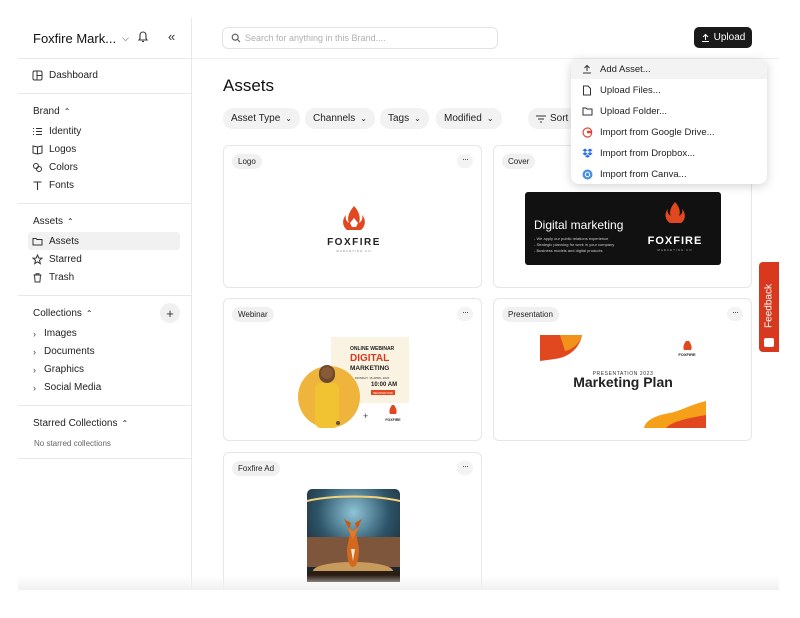 This screenshot has width=800, height=618. What do you see at coordinates (587, 90) in the screenshot?
I see `file-icon` at bounding box center [587, 90].